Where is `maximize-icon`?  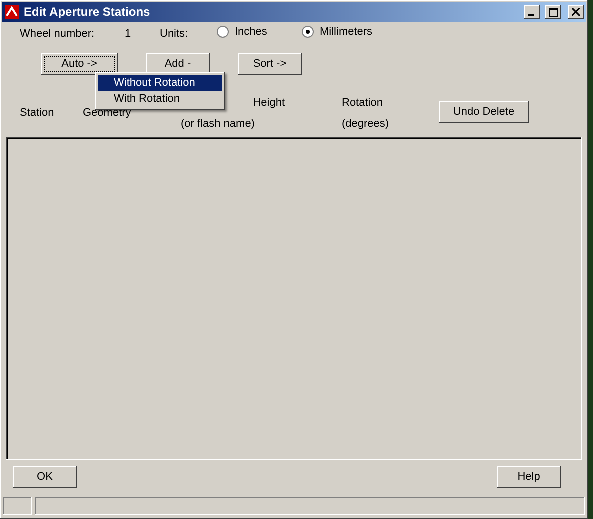
maximize-icon is located at coordinates (553, 12).